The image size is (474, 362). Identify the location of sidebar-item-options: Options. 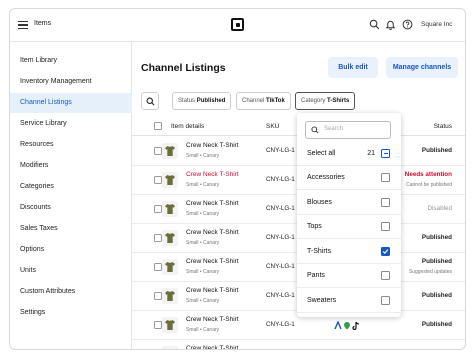
(71, 250).